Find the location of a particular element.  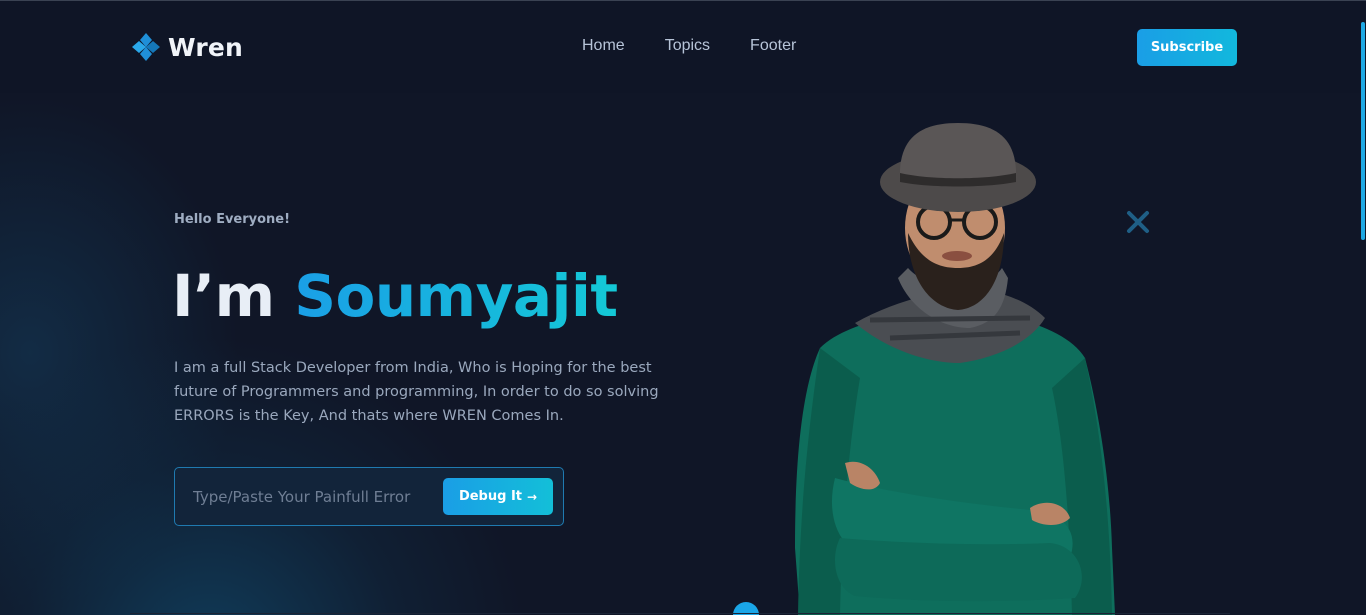

error-search-input is located at coordinates (318, 497).